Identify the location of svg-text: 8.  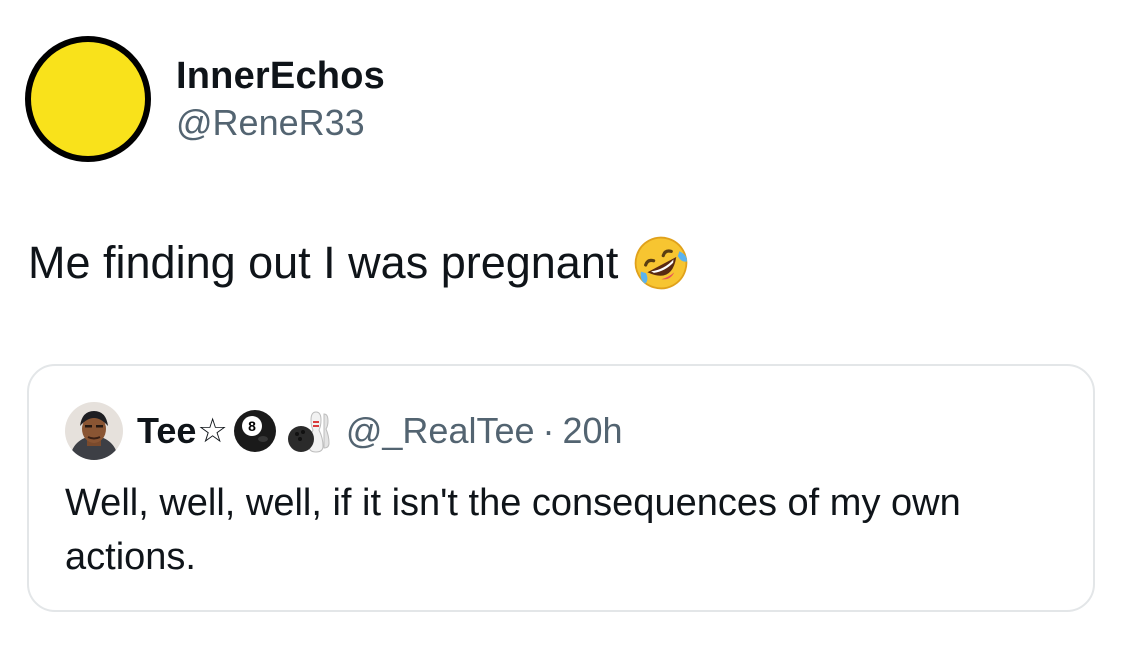
(252, 426).